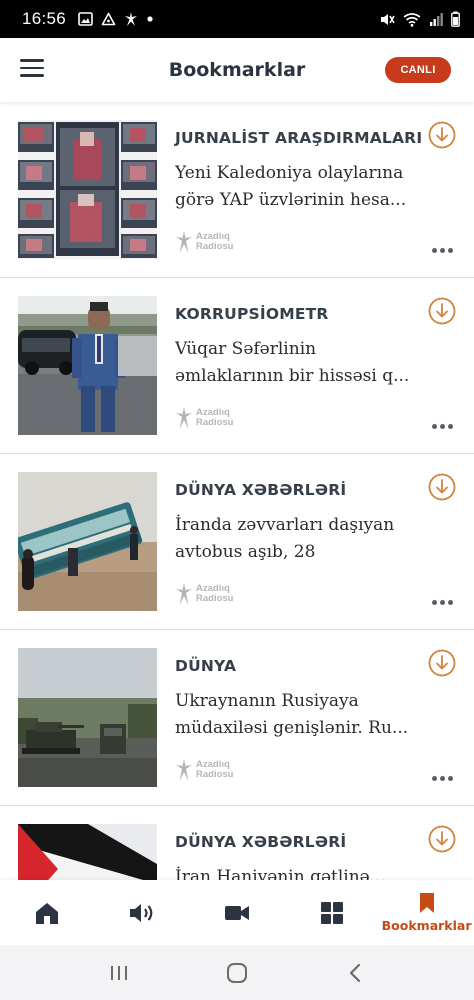 Image resolution: width=474 pixels, height=1000 pixels. I want to click on status-left-icons, so click(116, 19).